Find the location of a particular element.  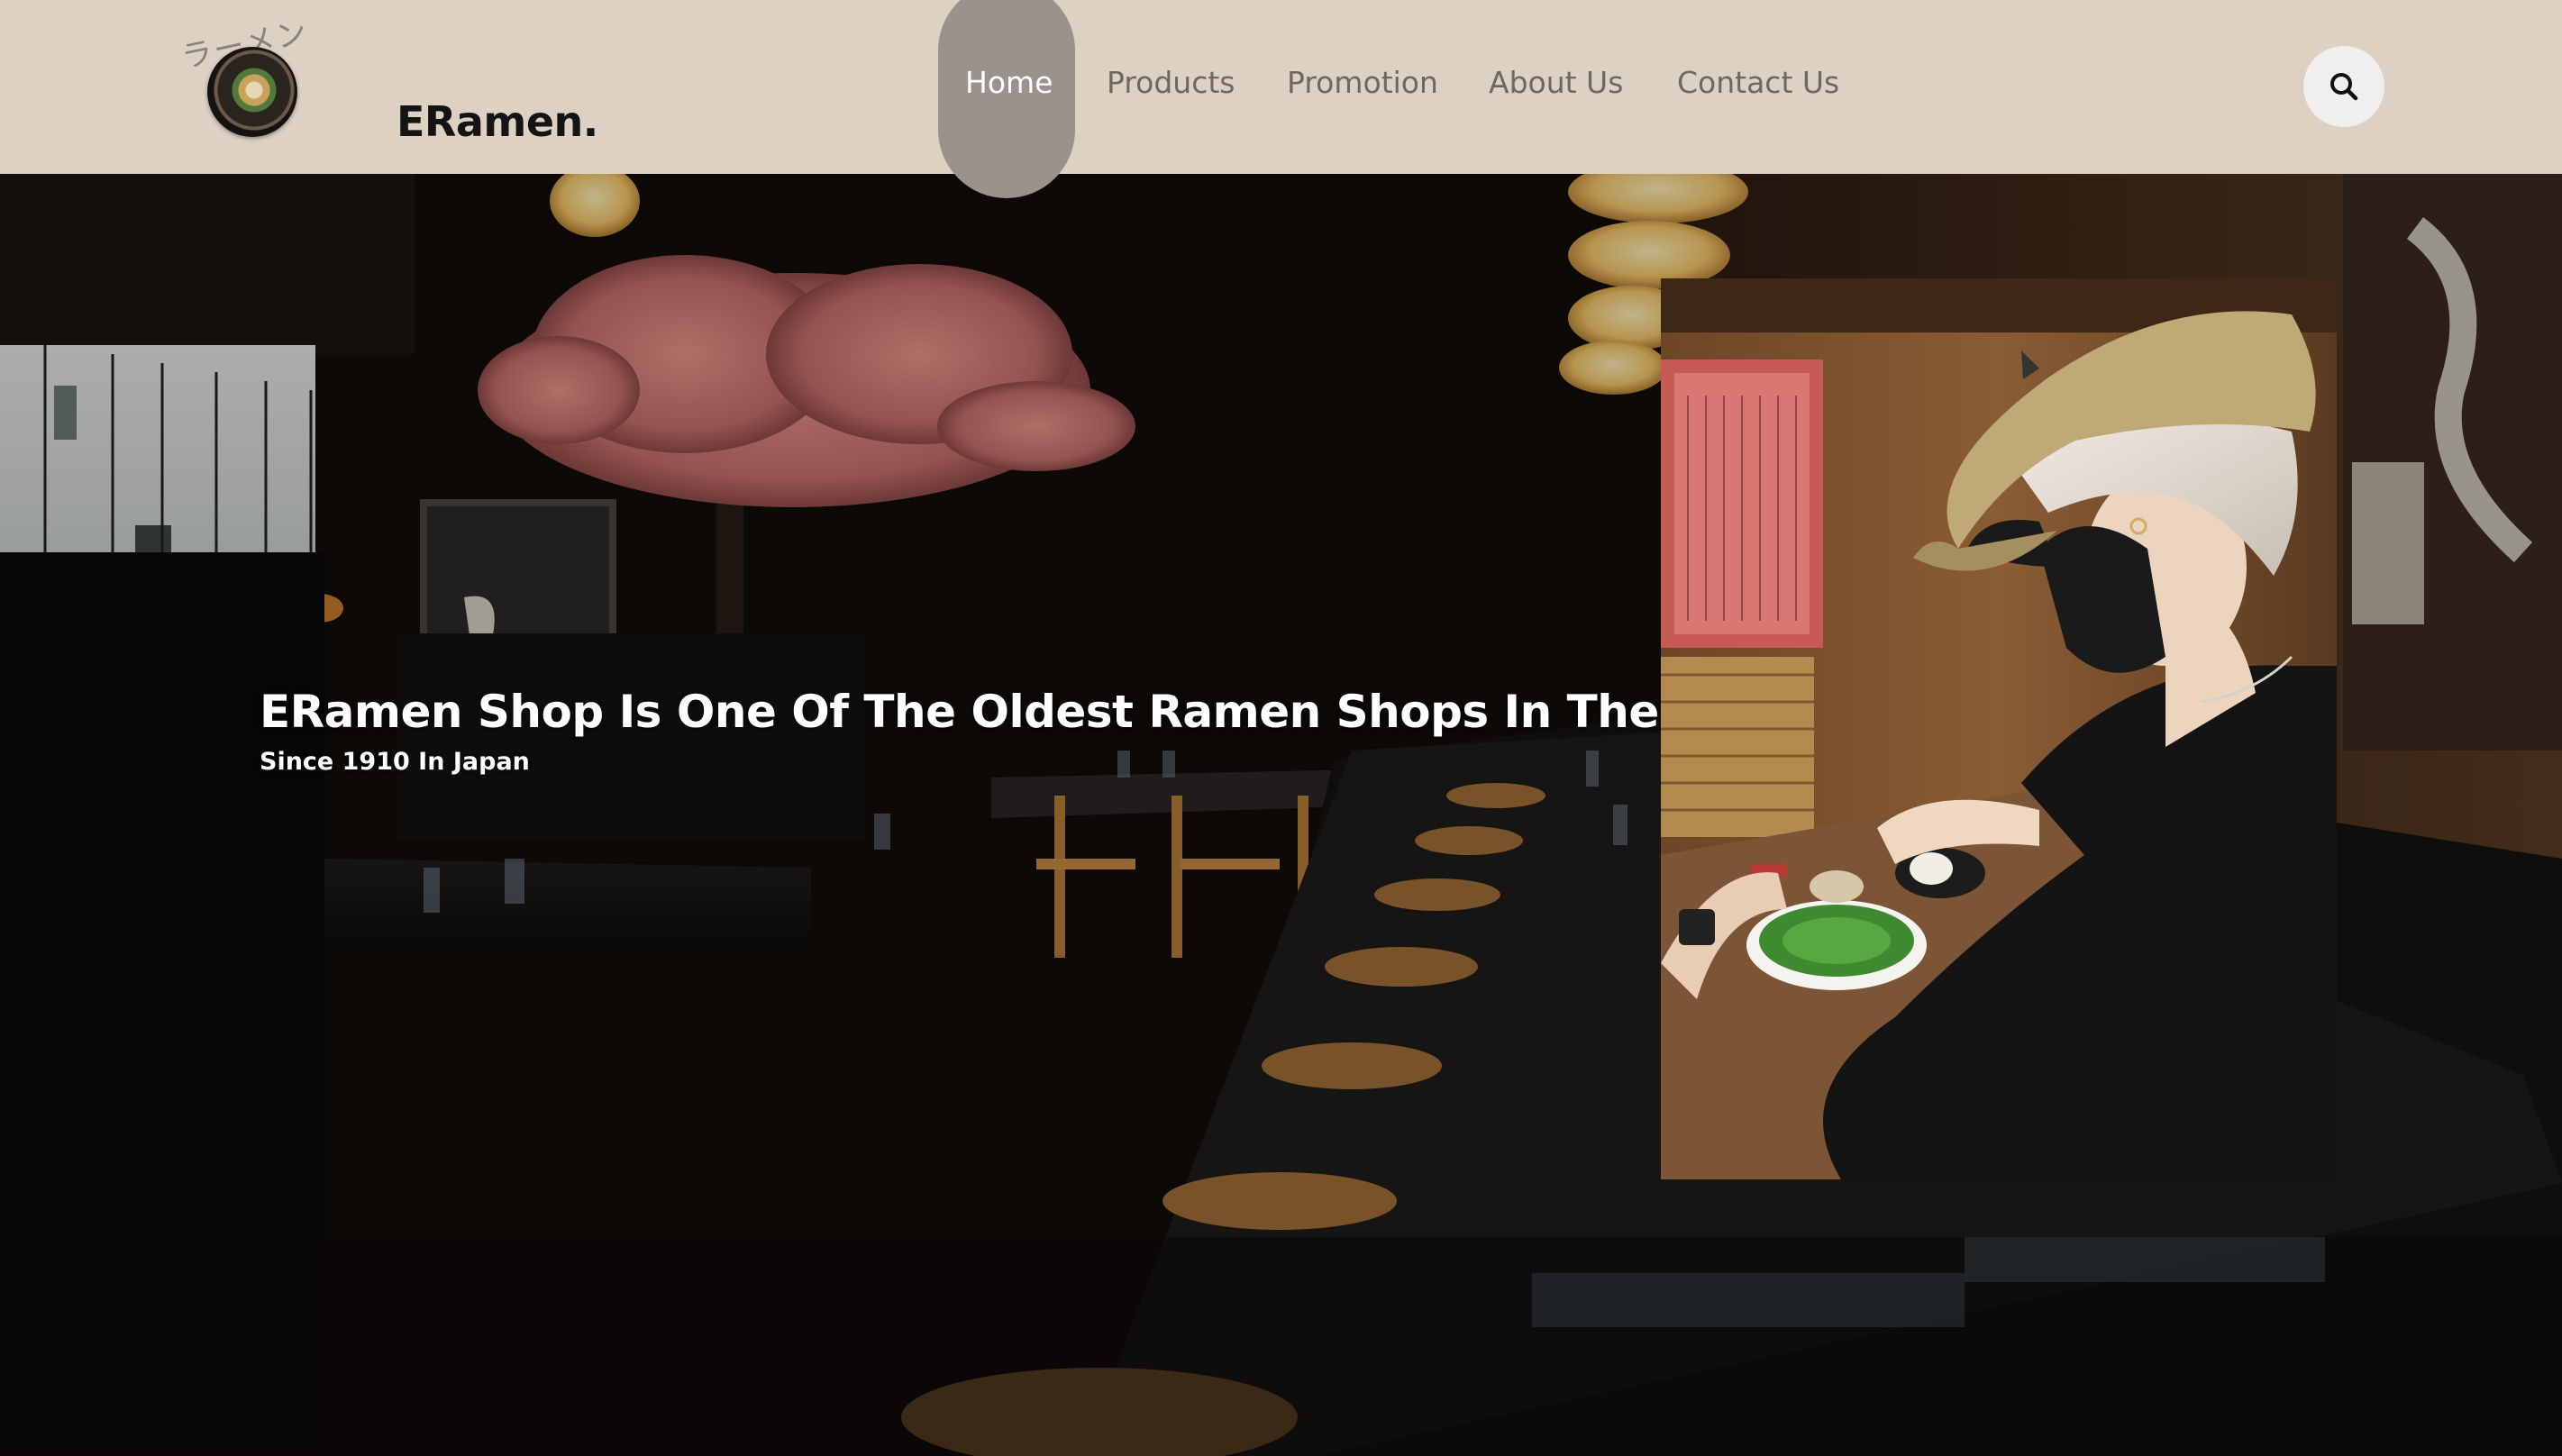

search-icon is located at coordinates (2344, 87).